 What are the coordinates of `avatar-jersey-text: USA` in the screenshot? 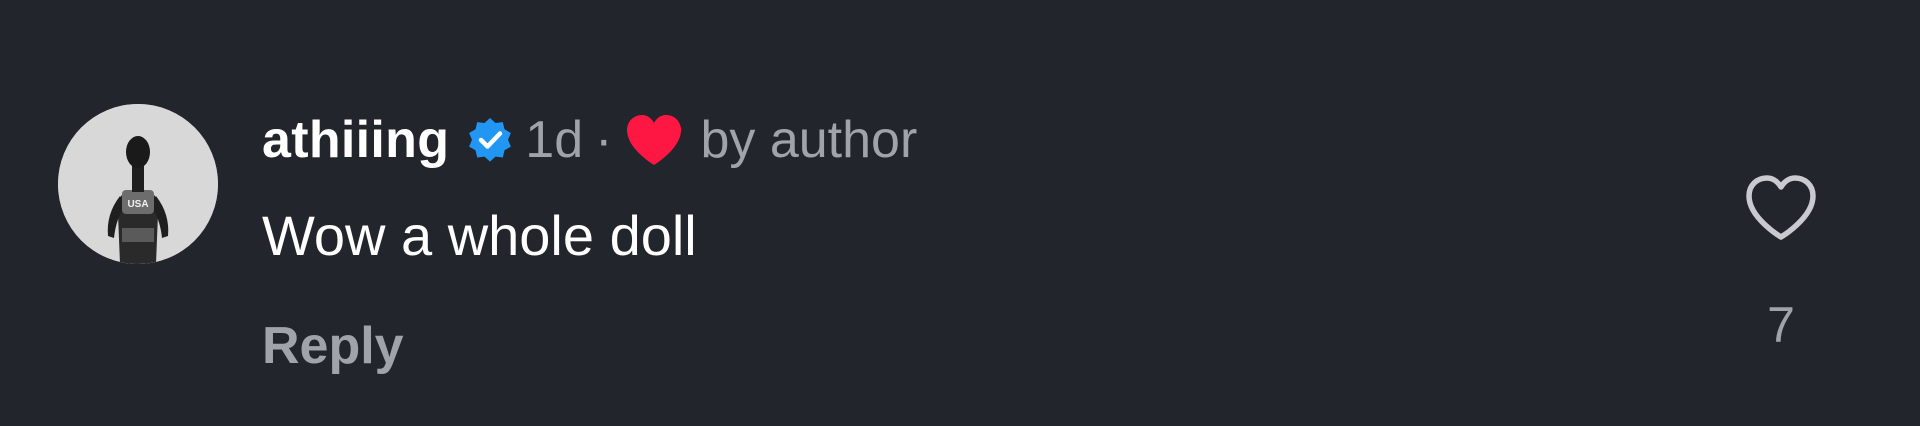 It's located at (137, 204).